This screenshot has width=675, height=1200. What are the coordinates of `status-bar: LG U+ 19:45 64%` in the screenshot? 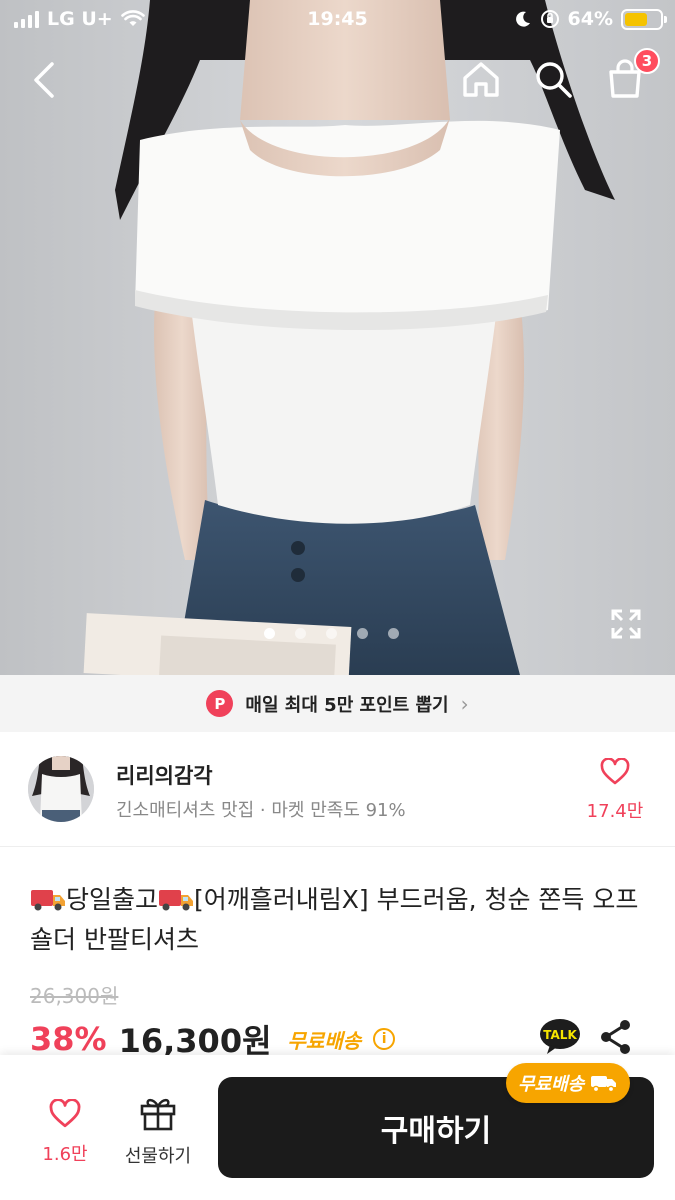 It's located at (337, 20).